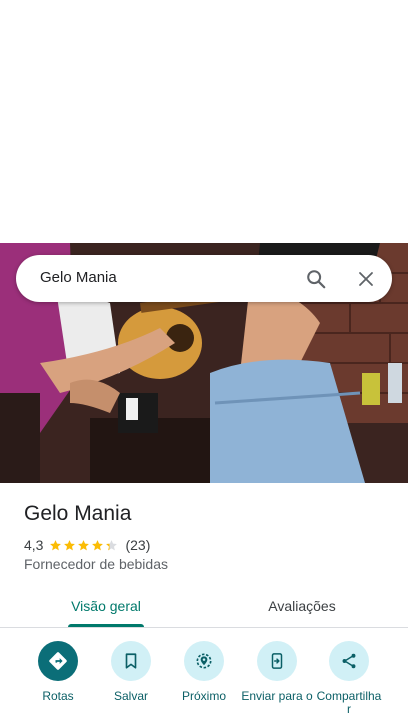 This screenshot has width=408, height=726. I want to click on directions-label: Rotas, so click(58, 696).